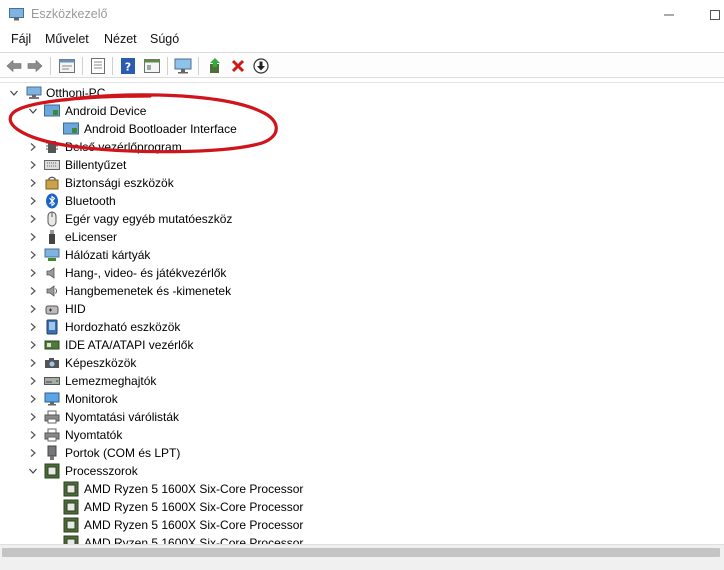 The height and width of the screenshot is (570, 724). I want to click on tree-item-label: Monitorok, so click(91, 399).